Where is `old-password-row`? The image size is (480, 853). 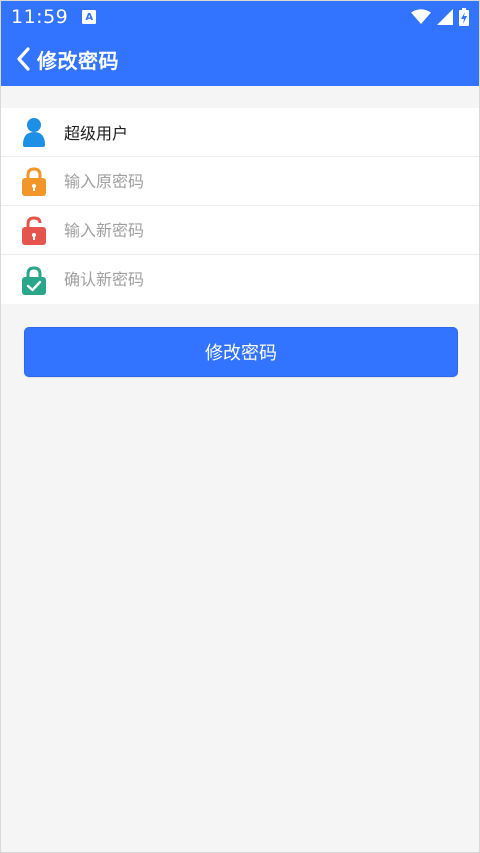 old-password-row is located at coordinates (240, 181).